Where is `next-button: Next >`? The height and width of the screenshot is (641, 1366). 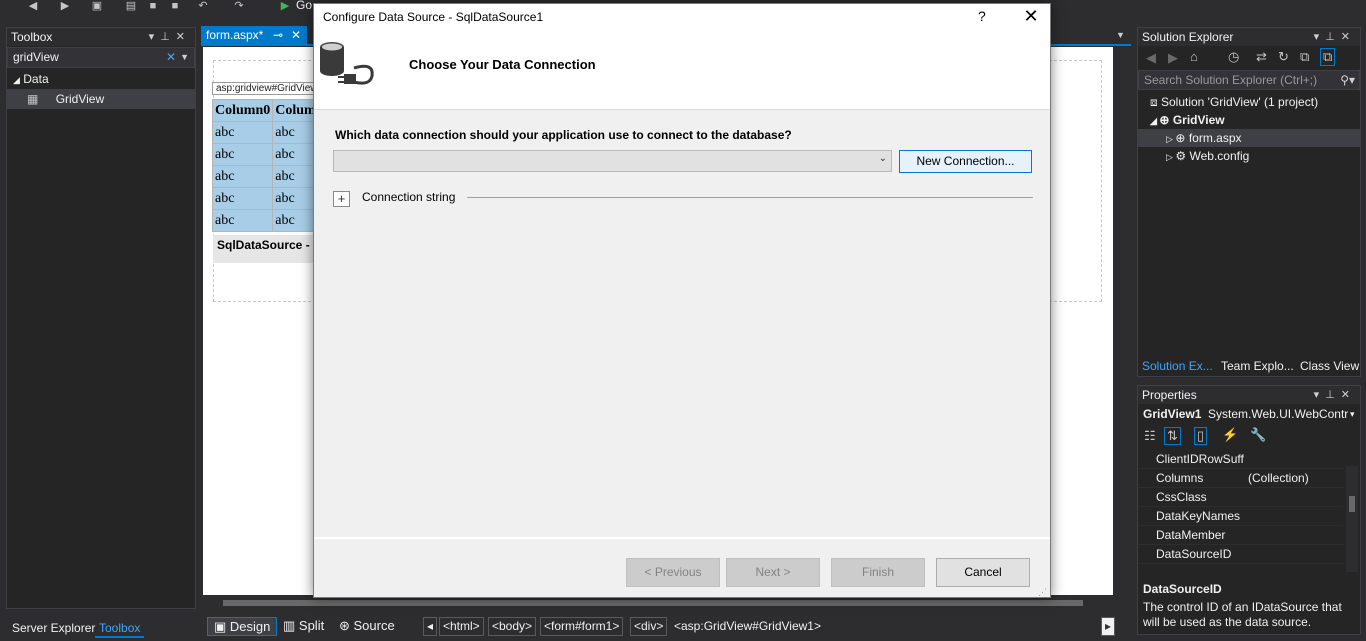
next-button: Next > is located at coordinates (773, 572).